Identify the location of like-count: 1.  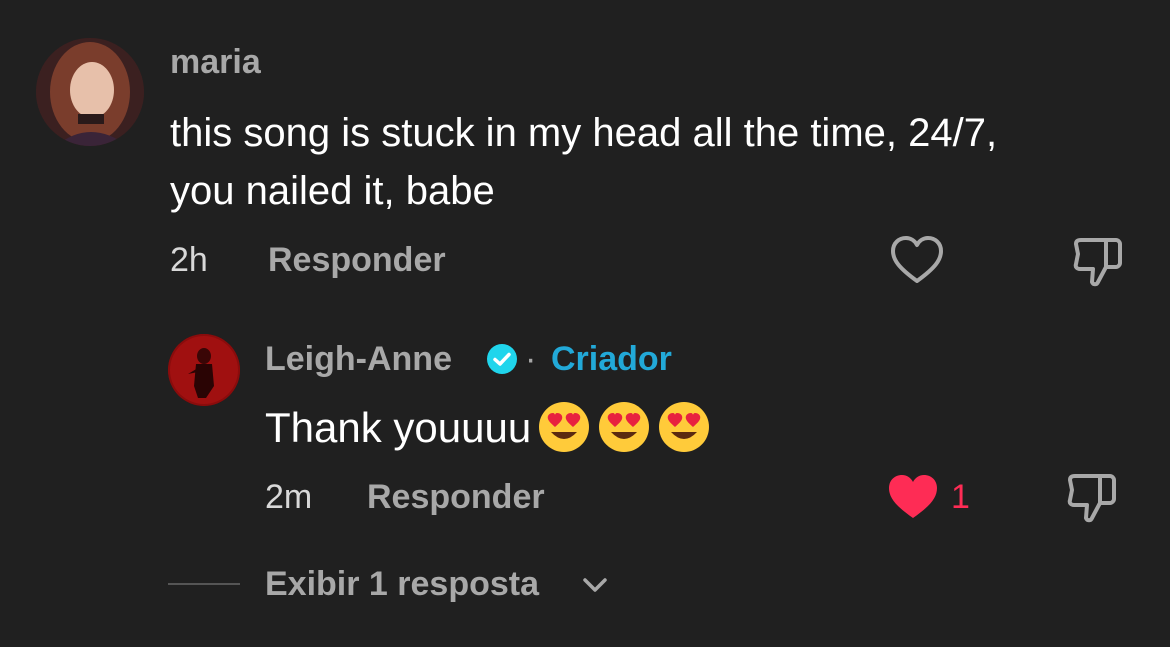
(960, 497).